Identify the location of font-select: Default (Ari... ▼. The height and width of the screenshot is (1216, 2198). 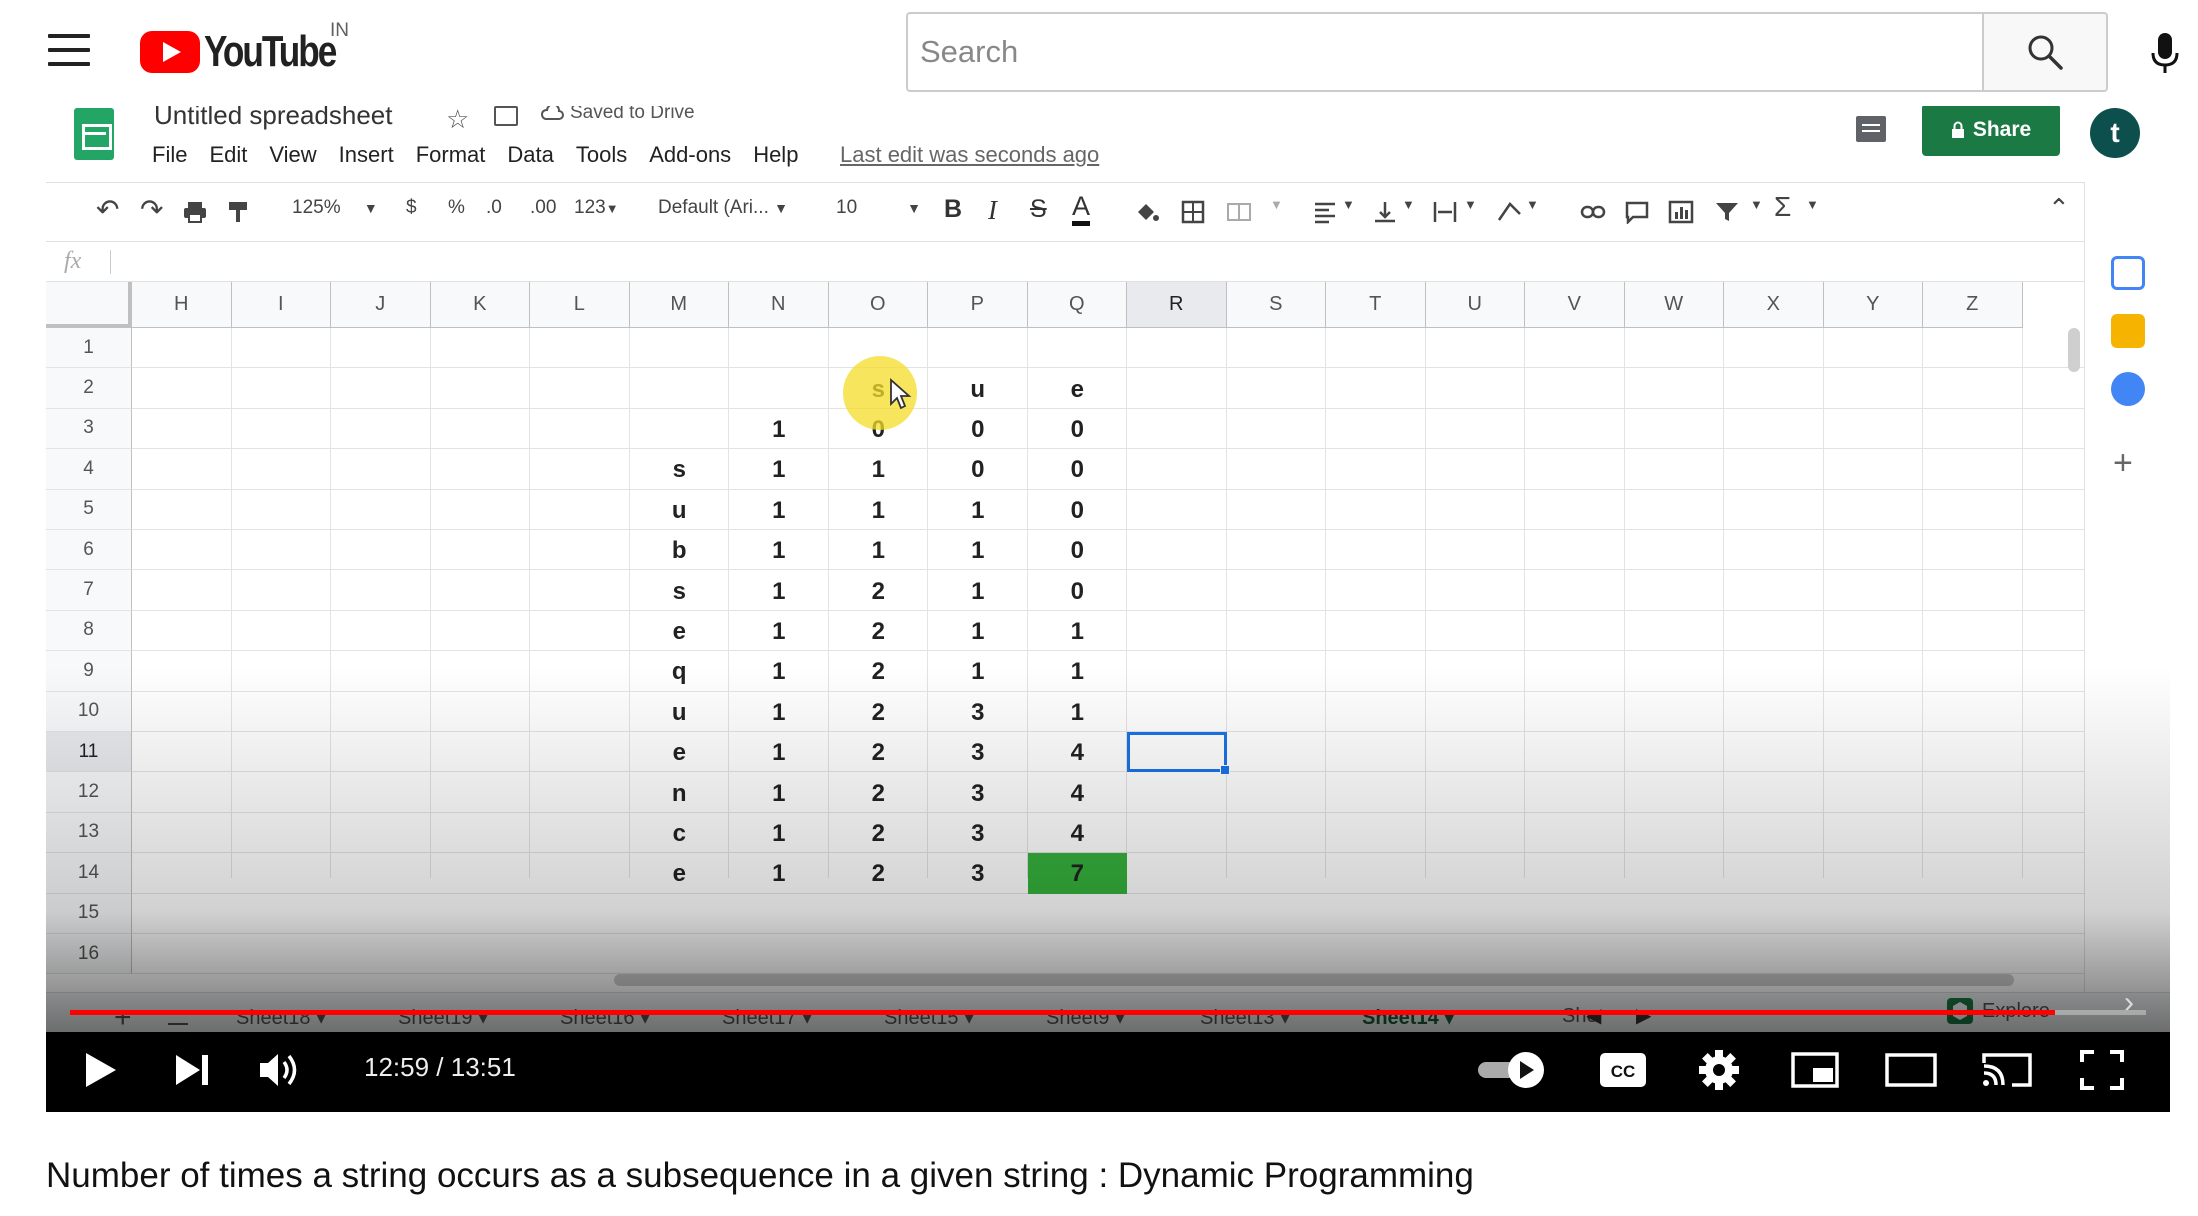
(723, 207).